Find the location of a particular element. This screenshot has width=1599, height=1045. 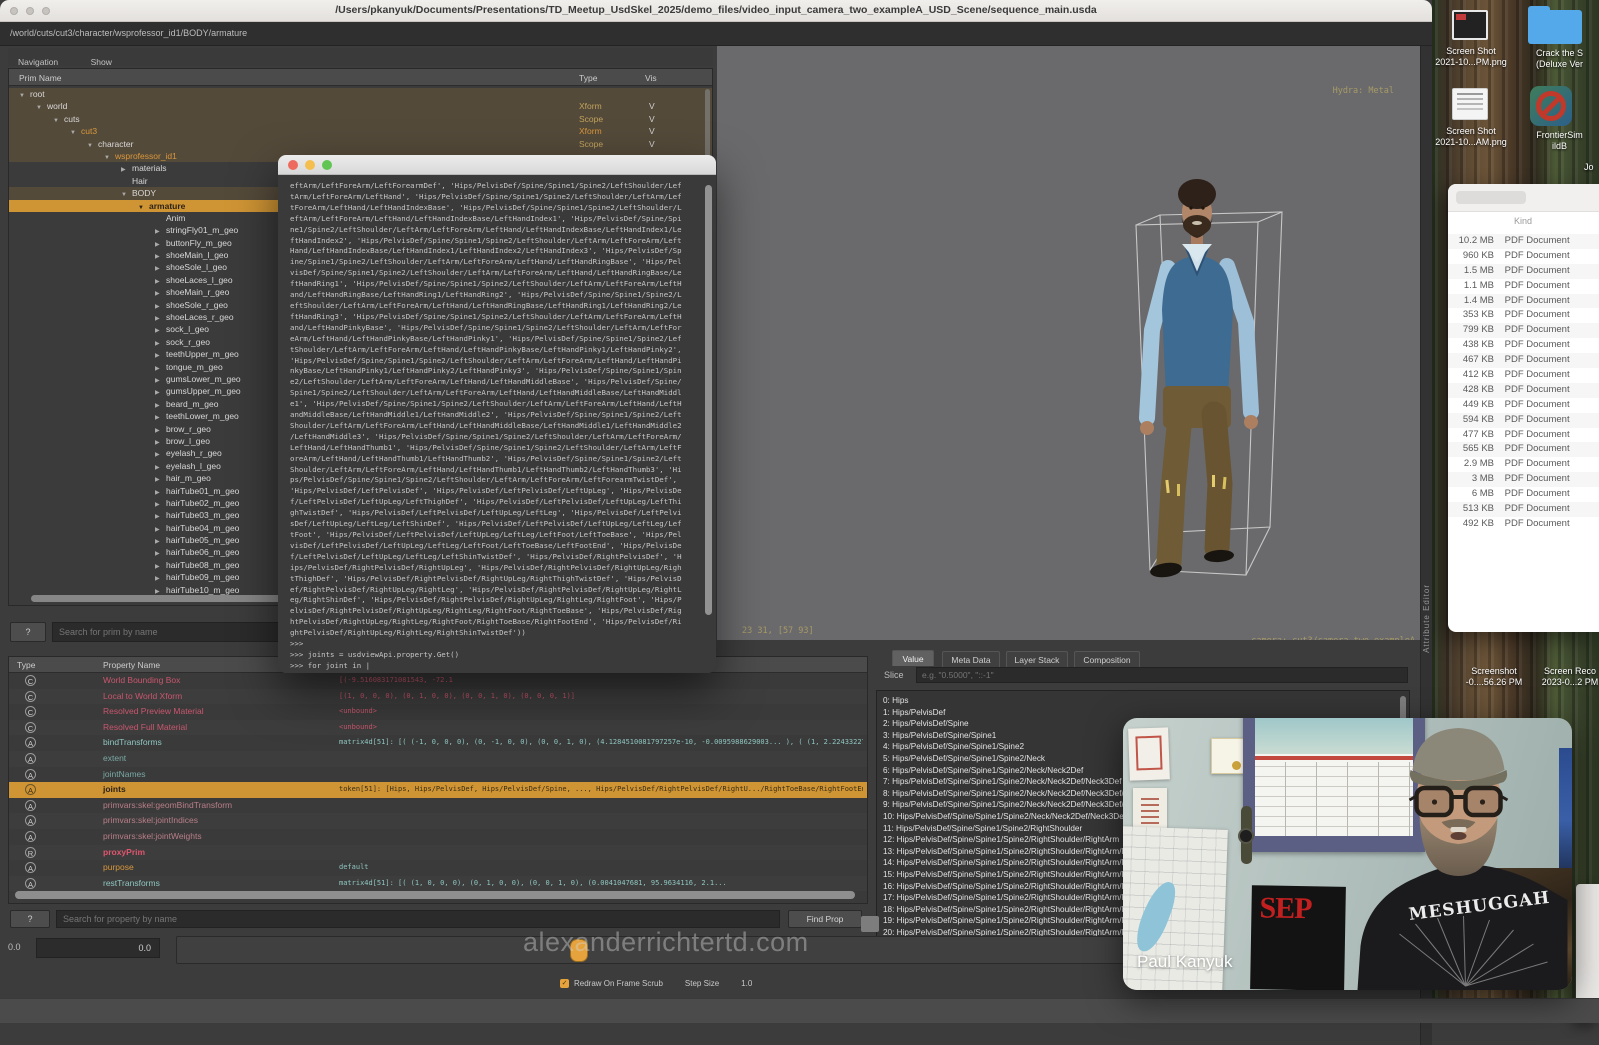

finder-file-row: 438 KB PDF Document is located at coordinates (1523, 345).